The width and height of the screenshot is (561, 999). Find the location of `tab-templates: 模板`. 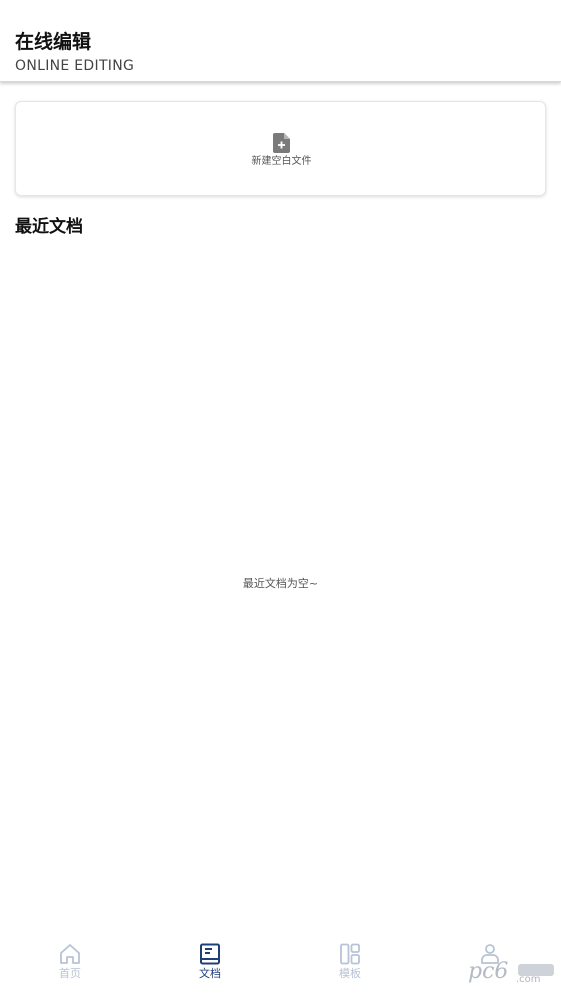

tab-templates: 模板 is located at coordinates (350, 967).